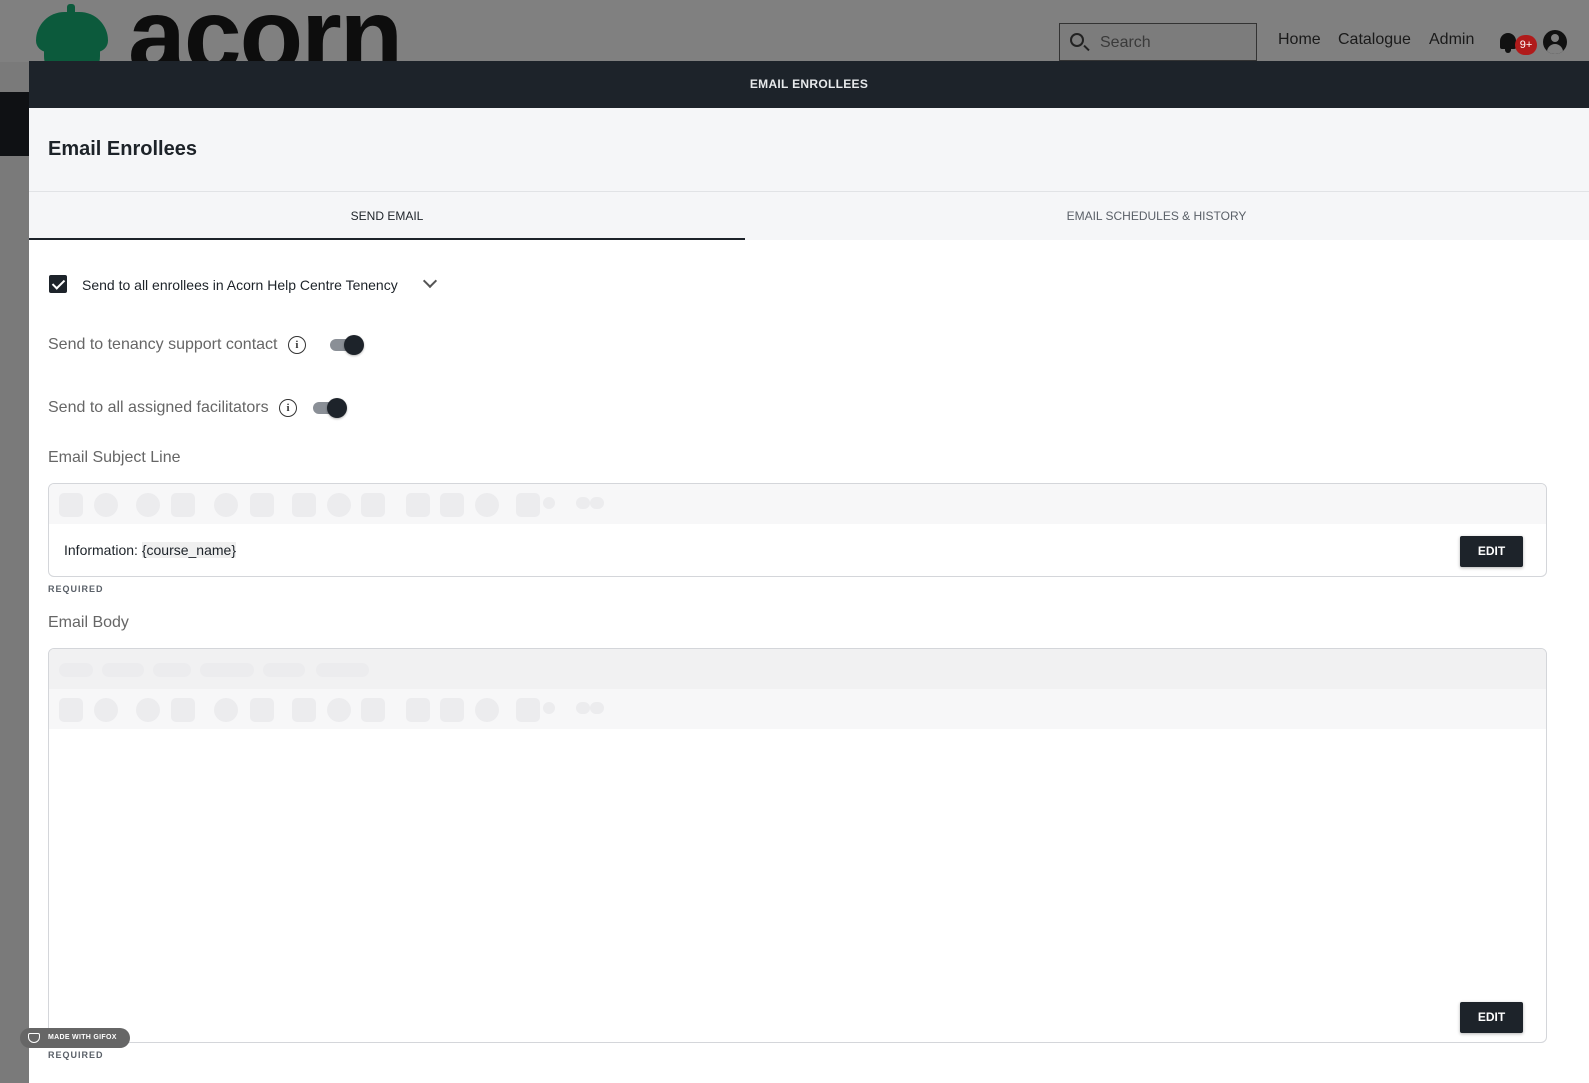 This screenshot has width=1589, height=1083. I want to click on logo-wordmark: acorn, so click(265, 32).